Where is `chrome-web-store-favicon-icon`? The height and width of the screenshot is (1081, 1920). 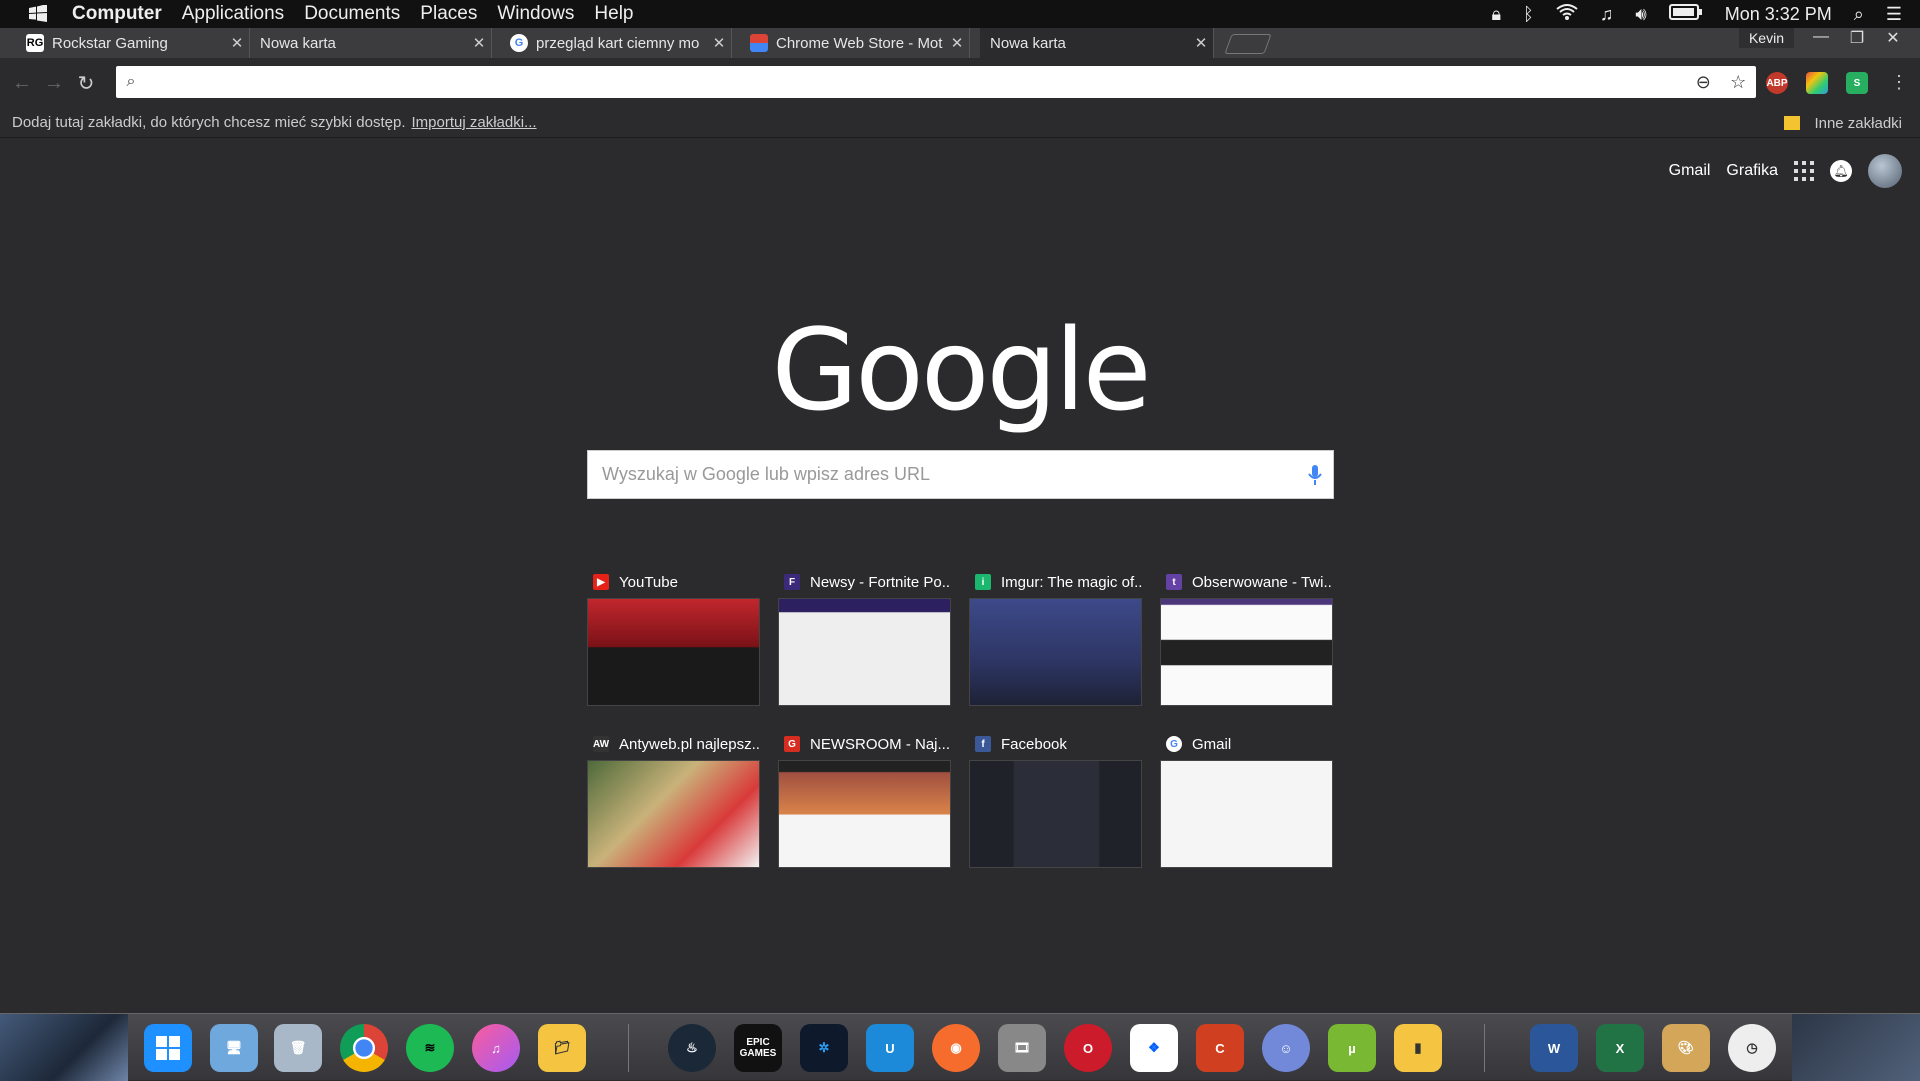
chrome-web-store-favicon-icon is located at coordinates (759, 43).